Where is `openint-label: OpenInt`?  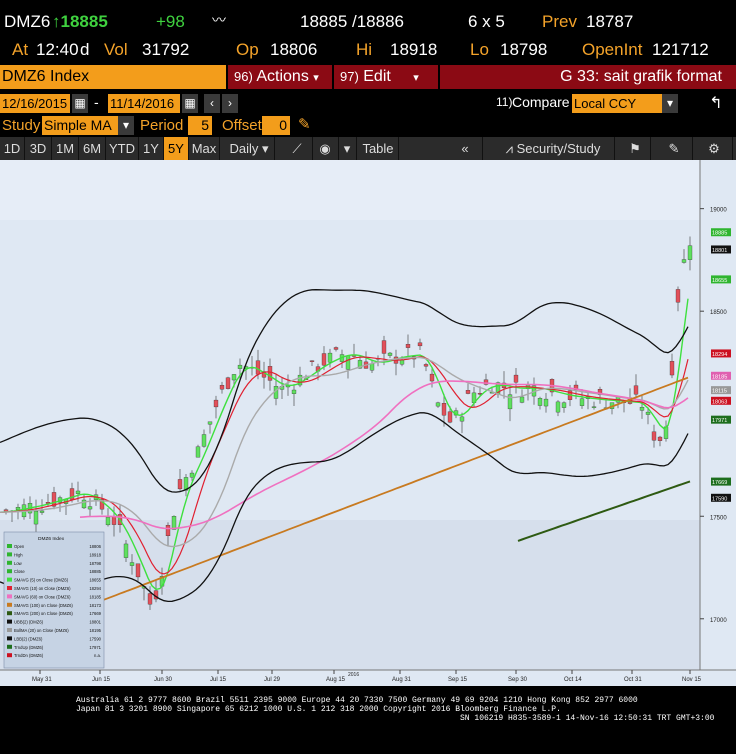 openint-label: OpenInt is located at coordinates (612, 49).